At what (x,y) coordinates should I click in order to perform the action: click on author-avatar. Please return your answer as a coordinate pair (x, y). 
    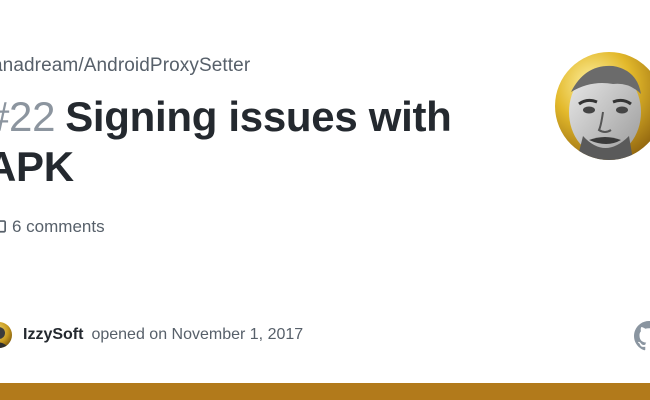
    Looking at the image, I should click on (6, 335).